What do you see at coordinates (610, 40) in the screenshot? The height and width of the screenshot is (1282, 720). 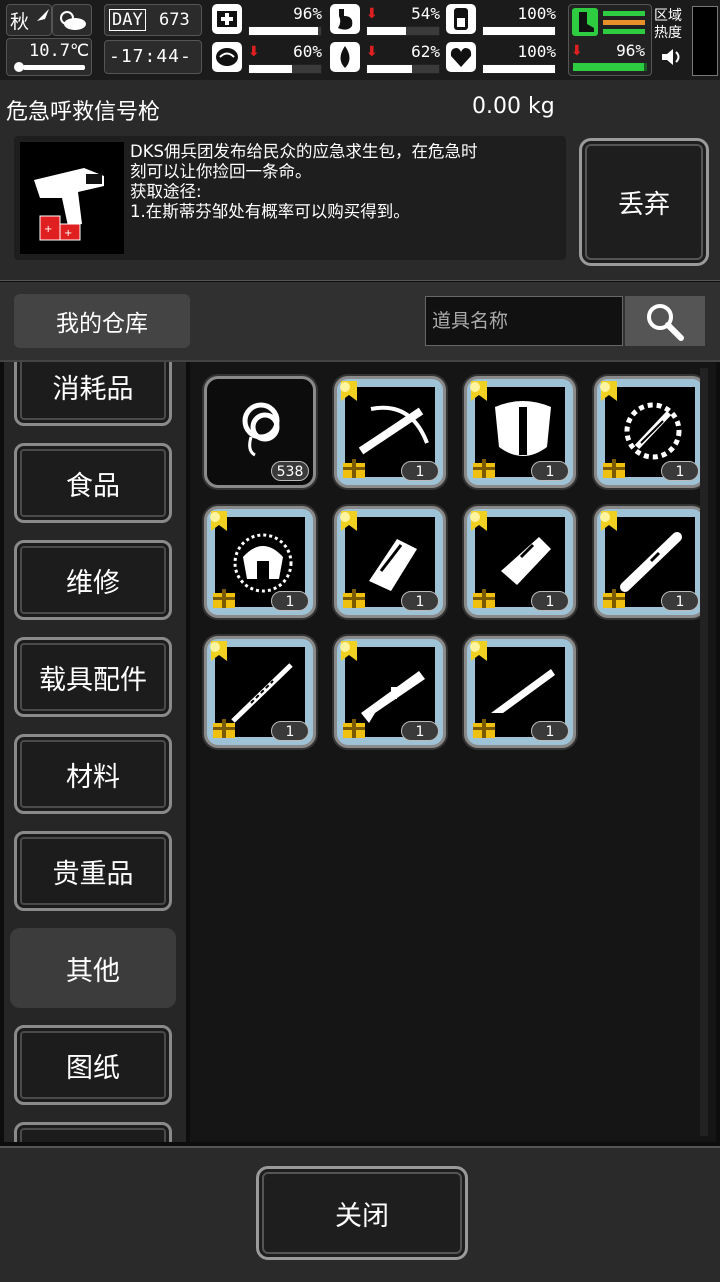 I see `stamina-box: ⬇ 96%` at bounding box center [610, 40].